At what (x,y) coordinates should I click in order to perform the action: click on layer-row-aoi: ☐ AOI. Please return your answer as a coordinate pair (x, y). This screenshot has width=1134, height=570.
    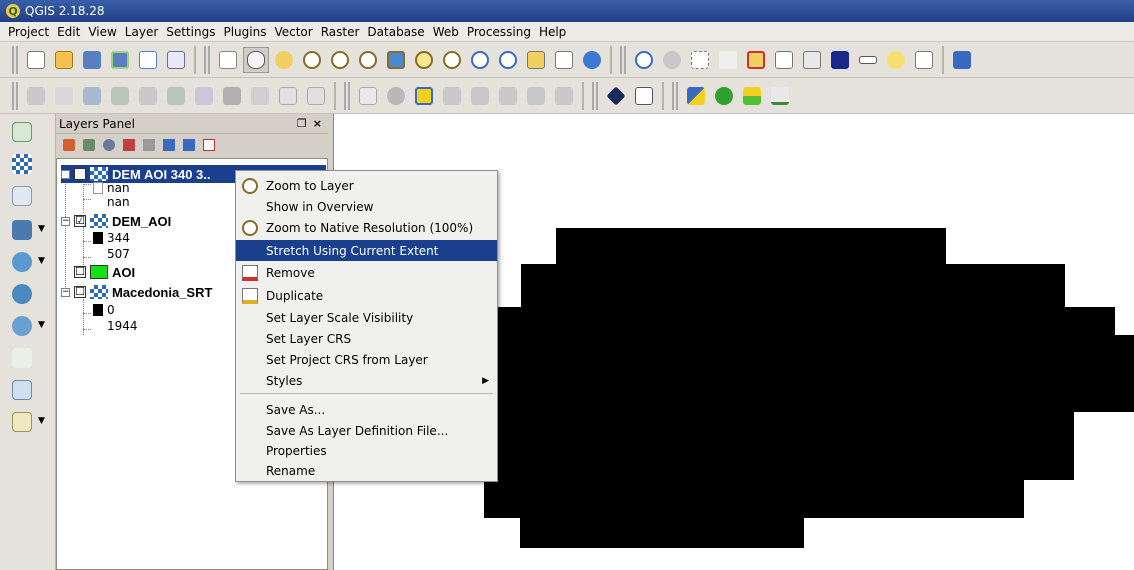
    Looking at the image, I should click on (104, 272).